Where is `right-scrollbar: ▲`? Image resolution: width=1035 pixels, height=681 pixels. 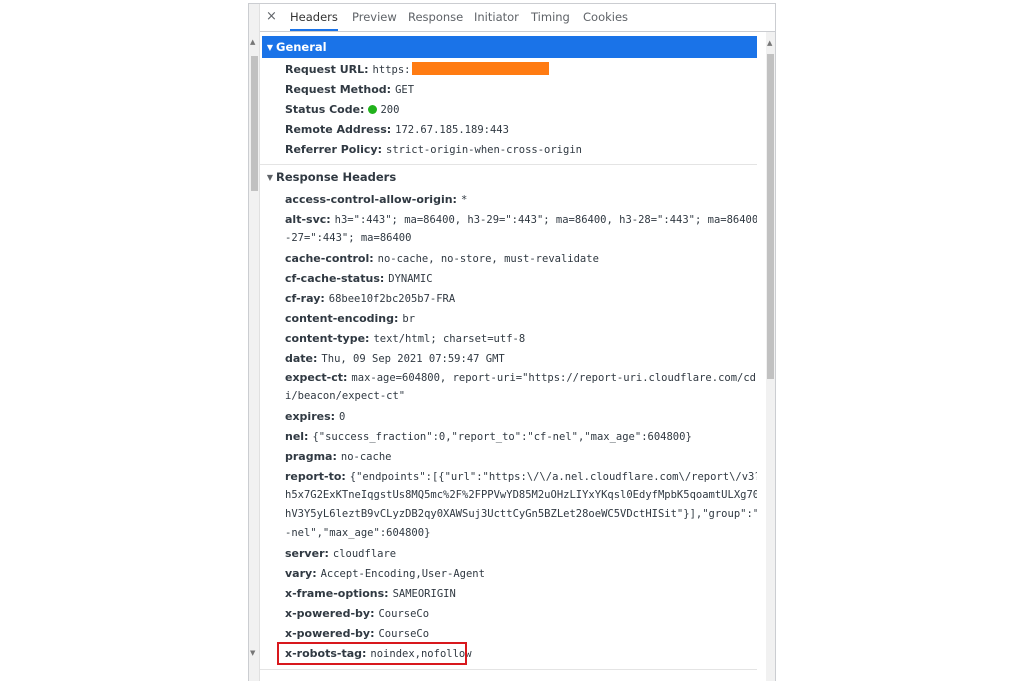
right-scrollbar: ▲ is located at coordinates (770, 356).